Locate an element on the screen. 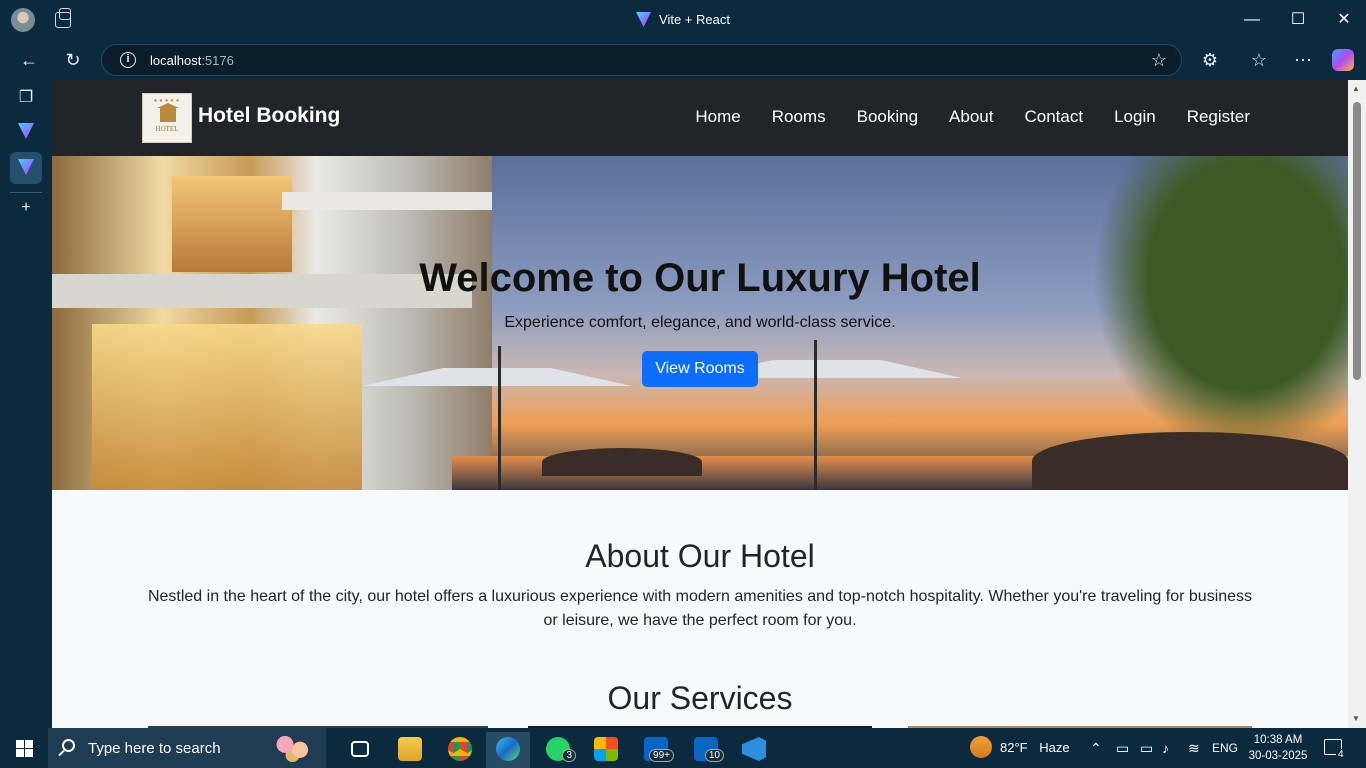  hero-title: Welcome to Our Luxury Hotel is located at coordinates (700, 278).